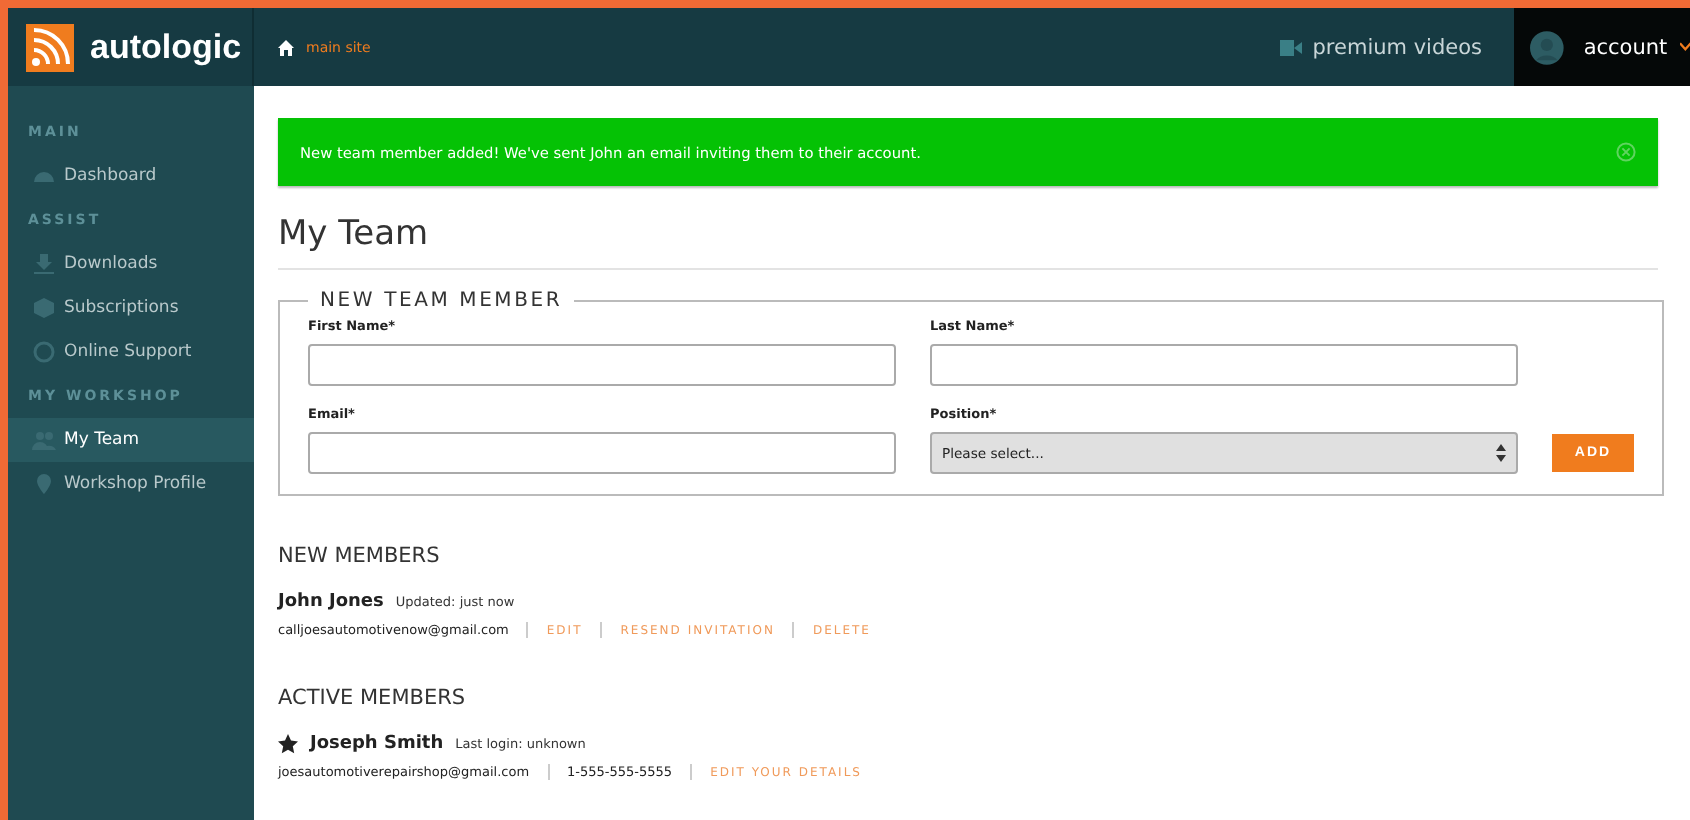 The width and height of the screenshot is (1690, 820). I want to click on updown-icon, so click(1501, 453).